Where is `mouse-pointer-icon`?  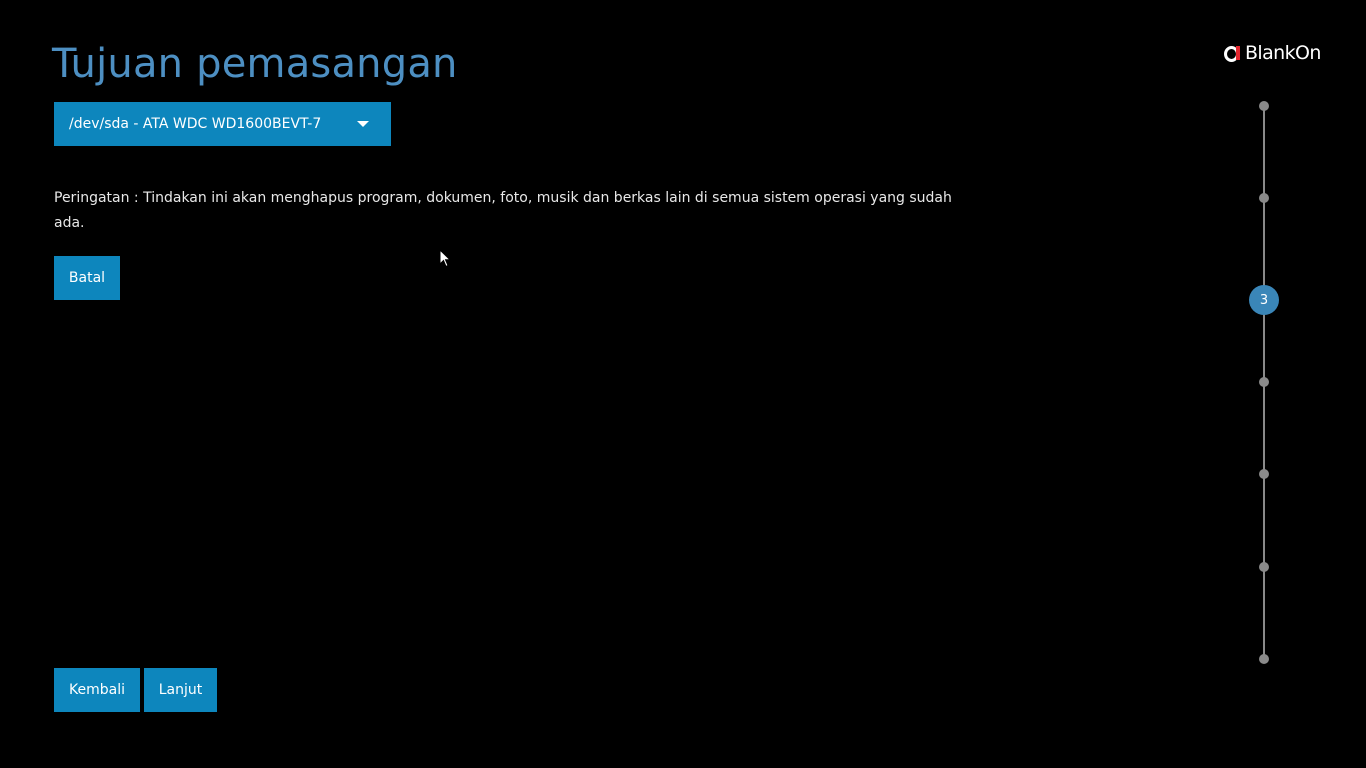
mouse-pointer-icon is located at coordinates (445, 258).